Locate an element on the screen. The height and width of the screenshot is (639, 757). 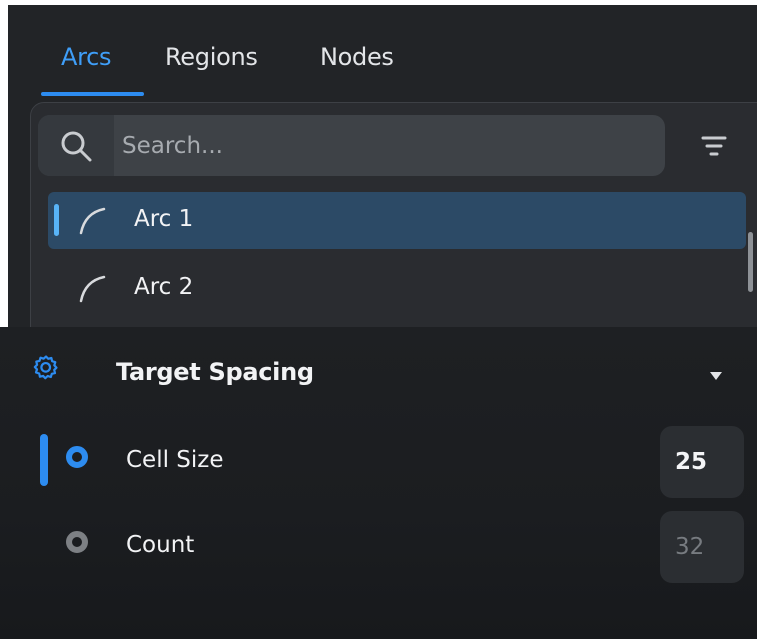
section-title: Target Spacing is located at coordinates (215, 372).